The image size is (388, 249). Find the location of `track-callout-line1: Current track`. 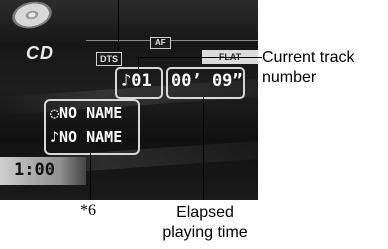

track-callout-line1: Current track is located at coordinates (308, 57).